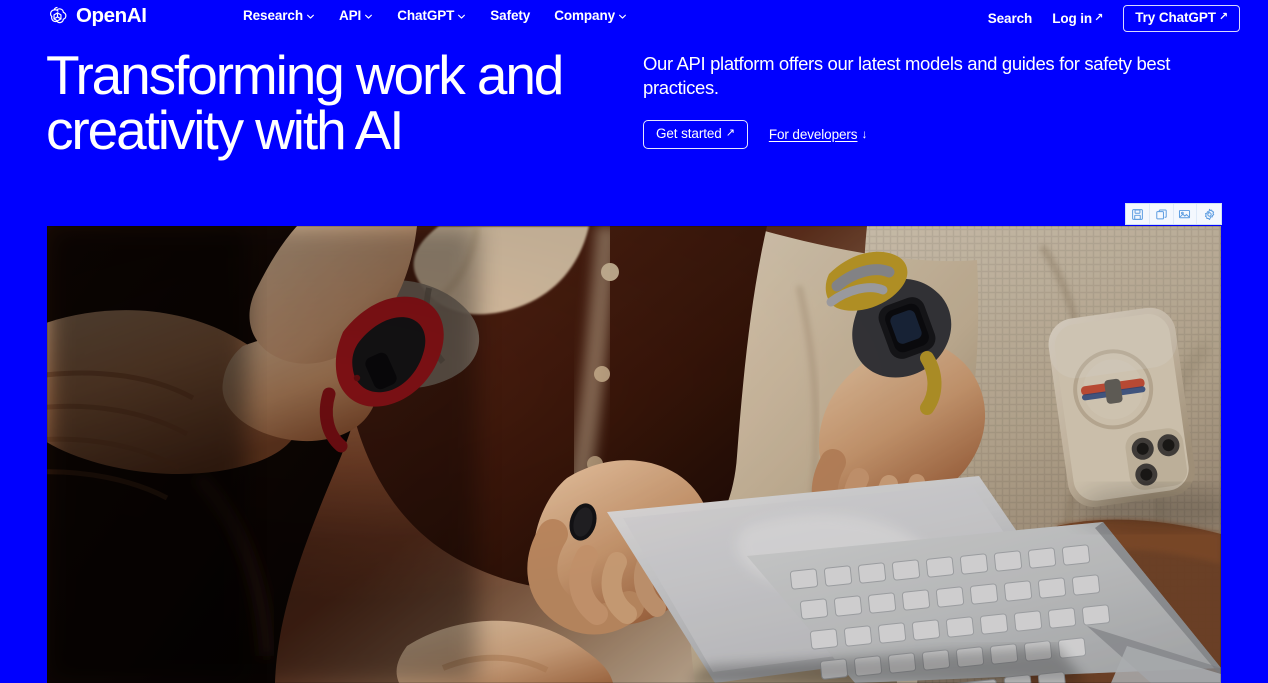 The image size is (1268, 683). Describe the element at coordinates (273, 15) in the screenshot. I see `nav-item-research-label: Research` at that location.